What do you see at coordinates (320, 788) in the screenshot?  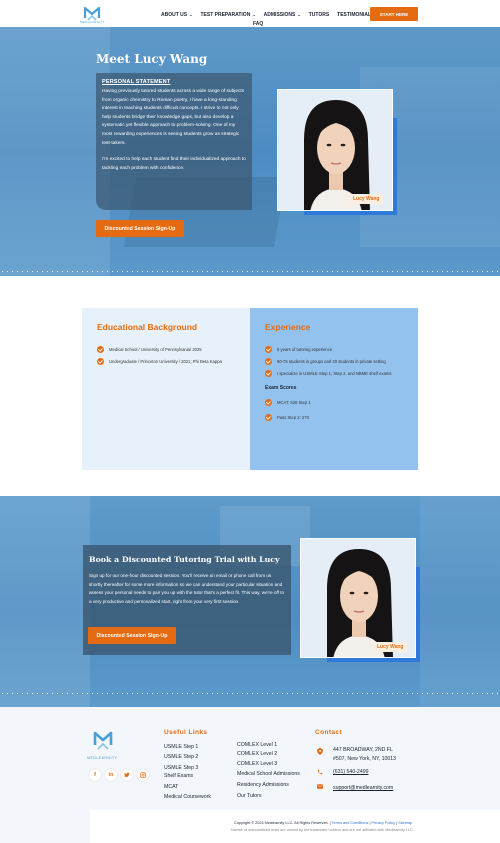 I see `envelope-icon` at bounding box center [320, 788].